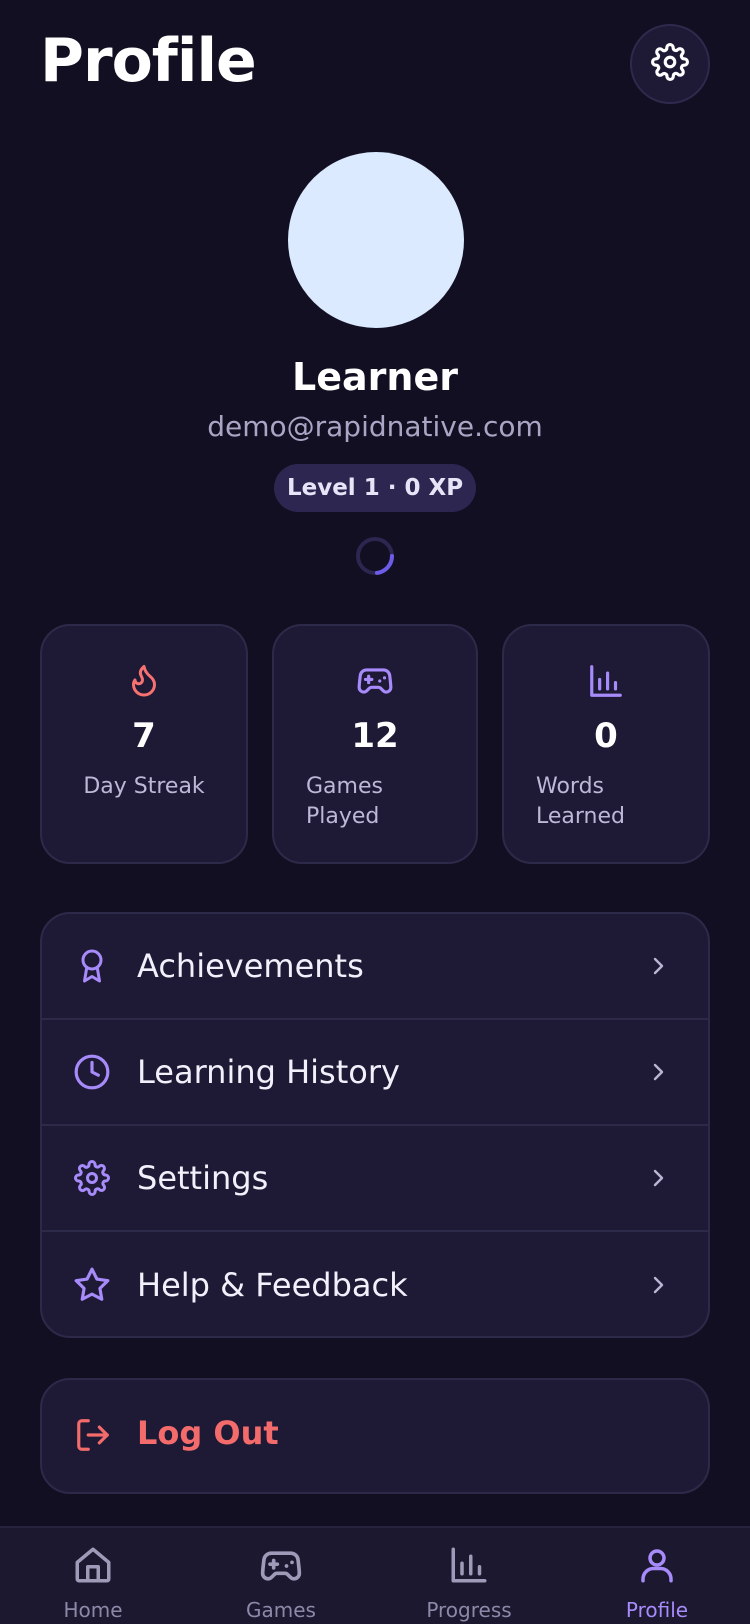  What do you see at coordinates (375, 426) in the screenshot?
I see `user-email: demo@rapidnative.com` at bounding box center [375, 426].